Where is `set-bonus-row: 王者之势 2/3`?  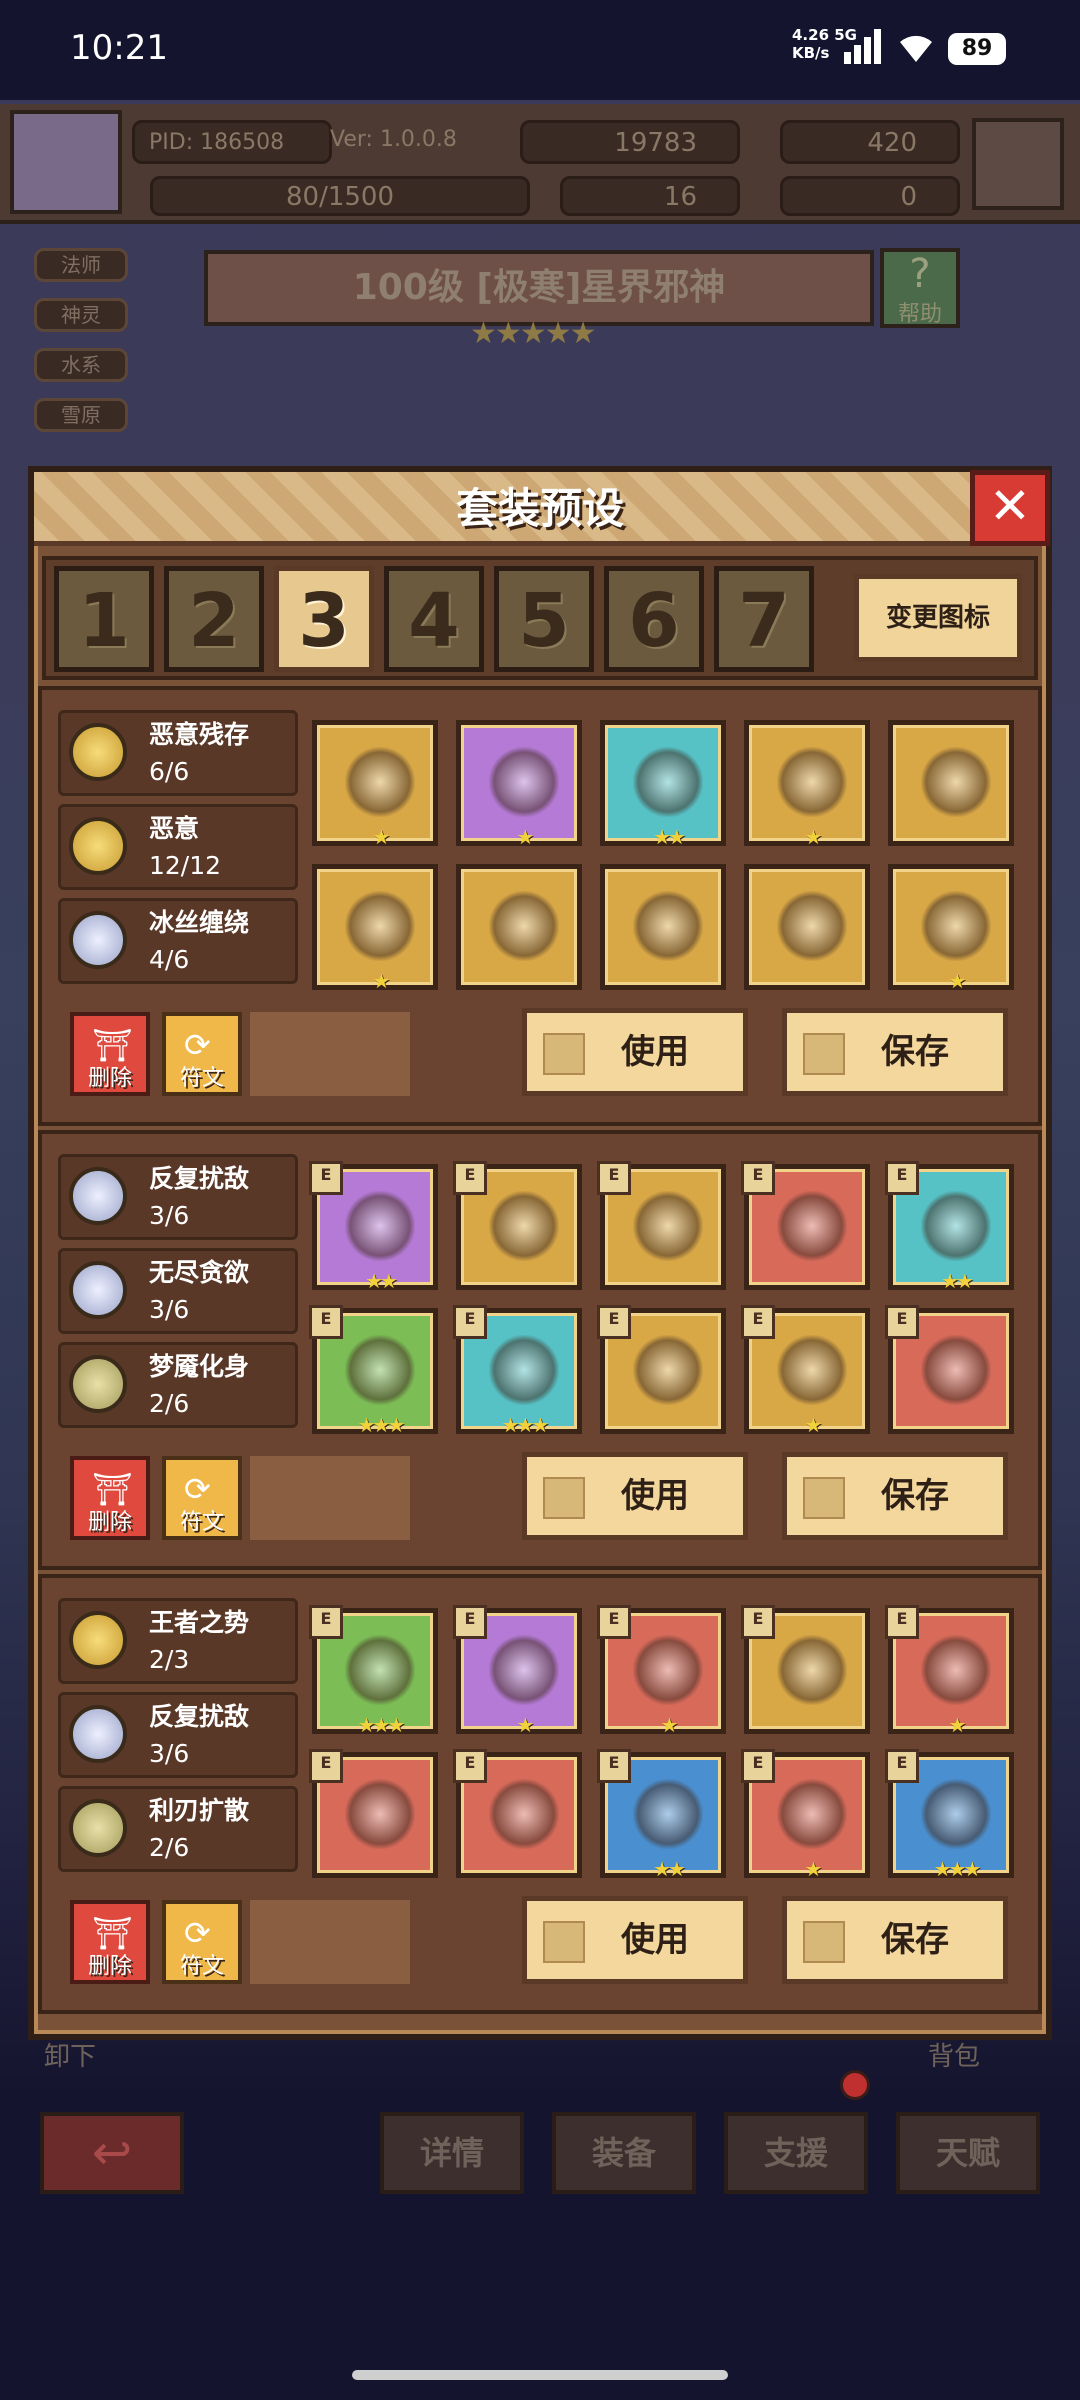
set-bonus-row: 王者之势 2/3 is located at coordinates (178, 1641).